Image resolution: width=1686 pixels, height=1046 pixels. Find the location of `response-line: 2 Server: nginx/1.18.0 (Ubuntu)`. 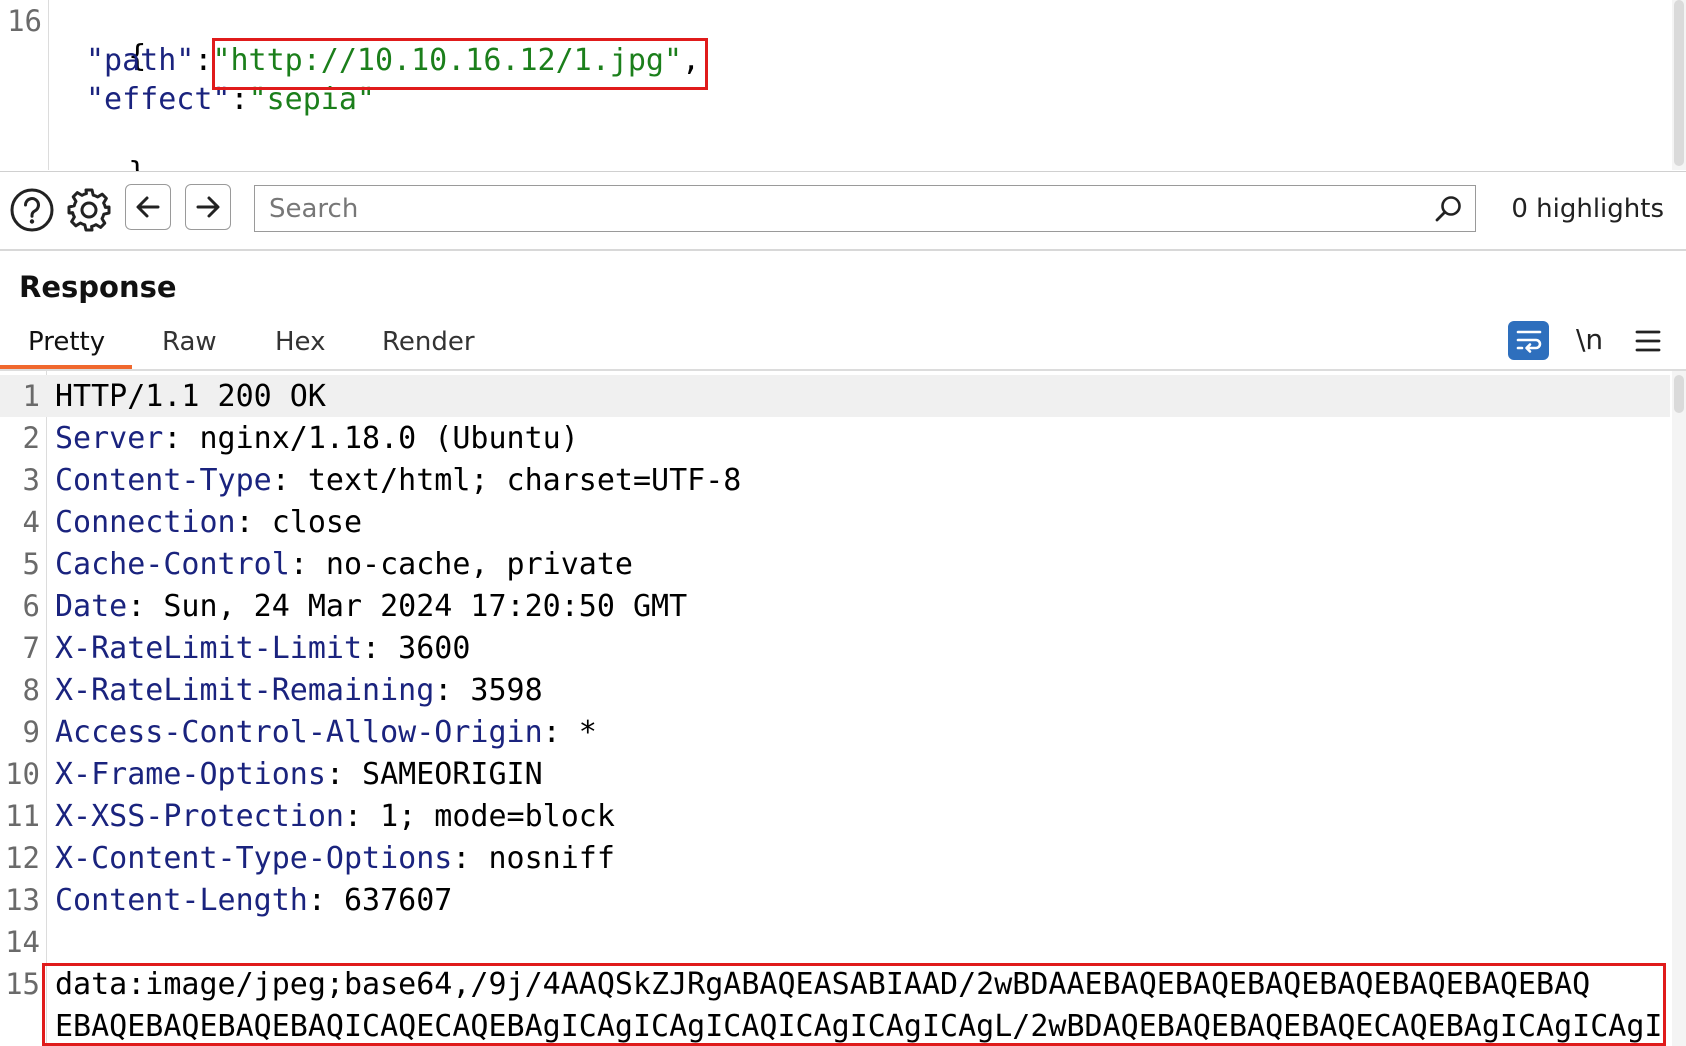

response-line: 2 Server: nginx/1.18.0 (Ubuntu) is located at coordinates (835, 438).